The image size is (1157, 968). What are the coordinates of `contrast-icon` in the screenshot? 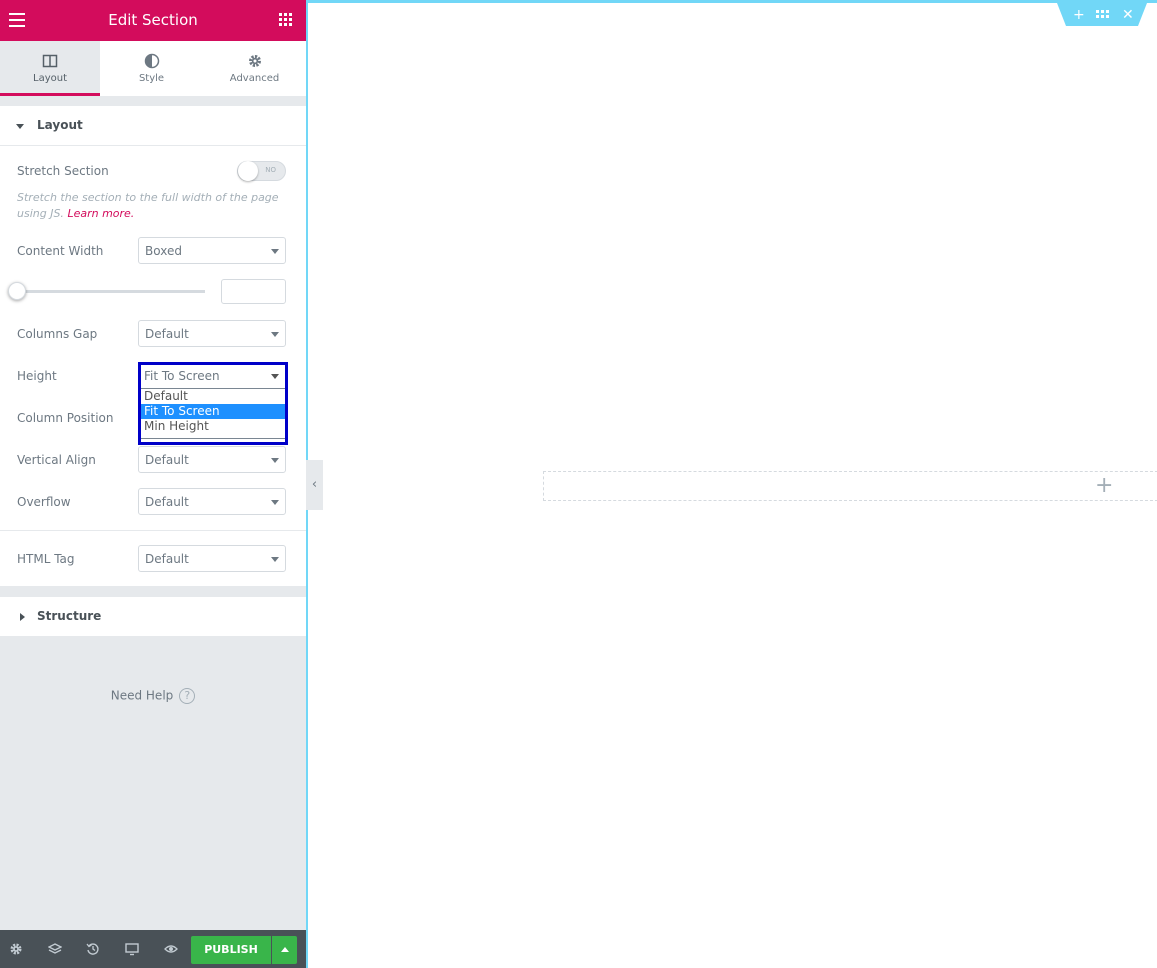 It's located at (151, 61).